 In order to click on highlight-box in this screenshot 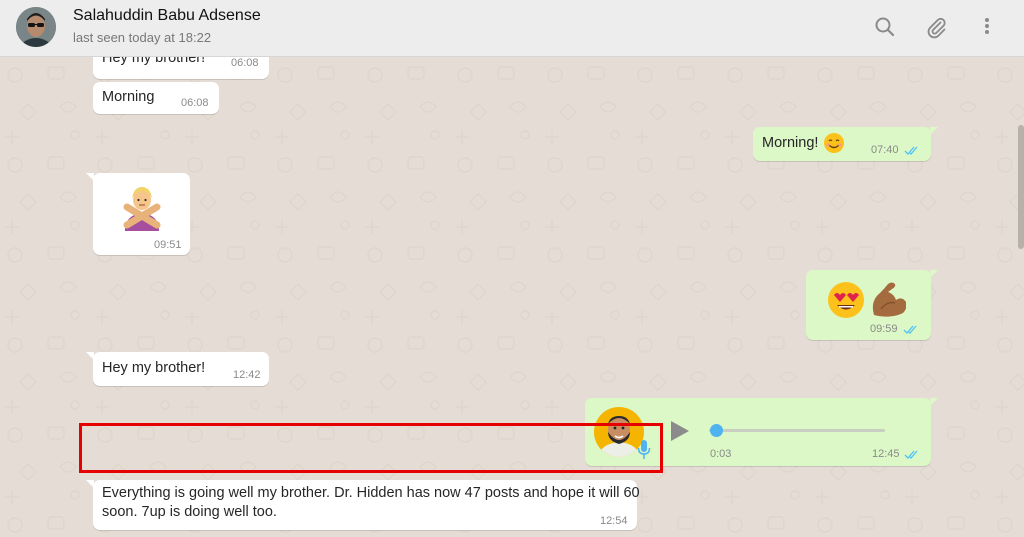, I will do `click(371, 448)`.